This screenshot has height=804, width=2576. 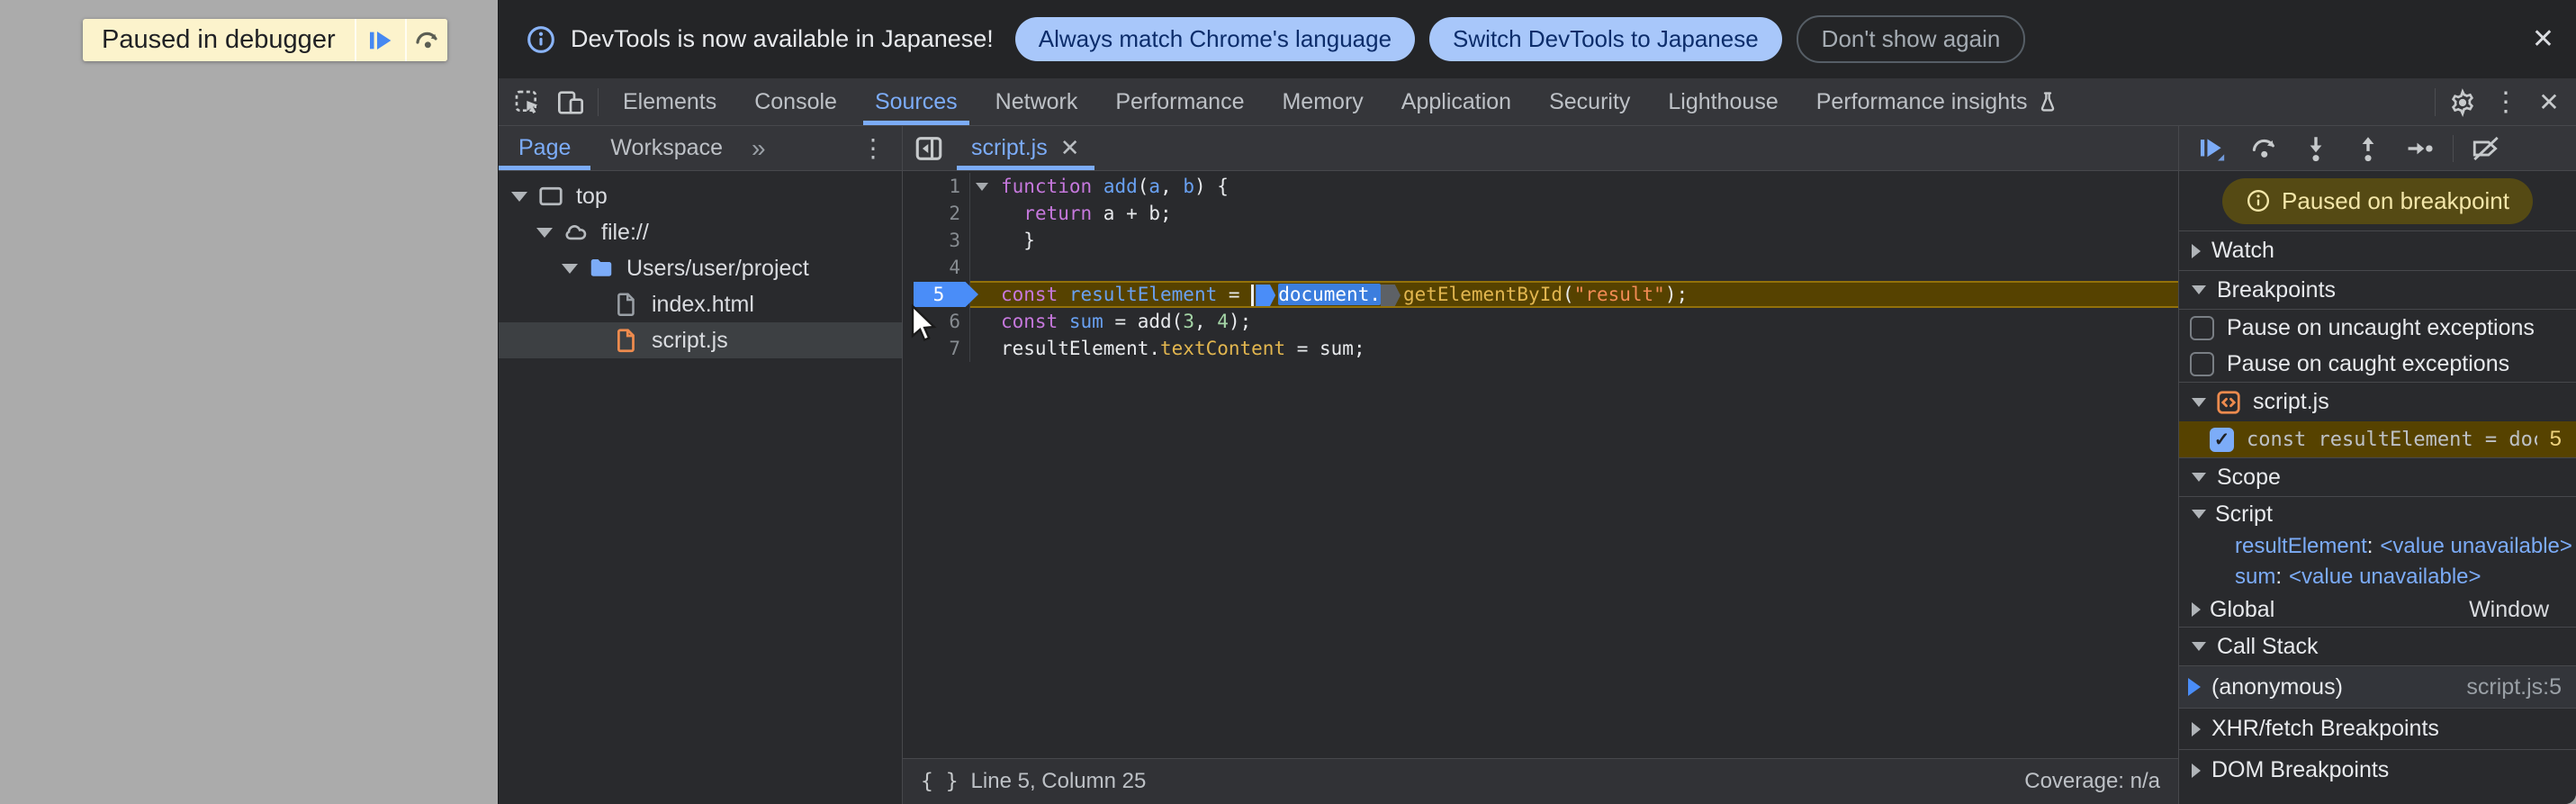 I want to click on code-line-4: 4, so click(x=1540, y=267).